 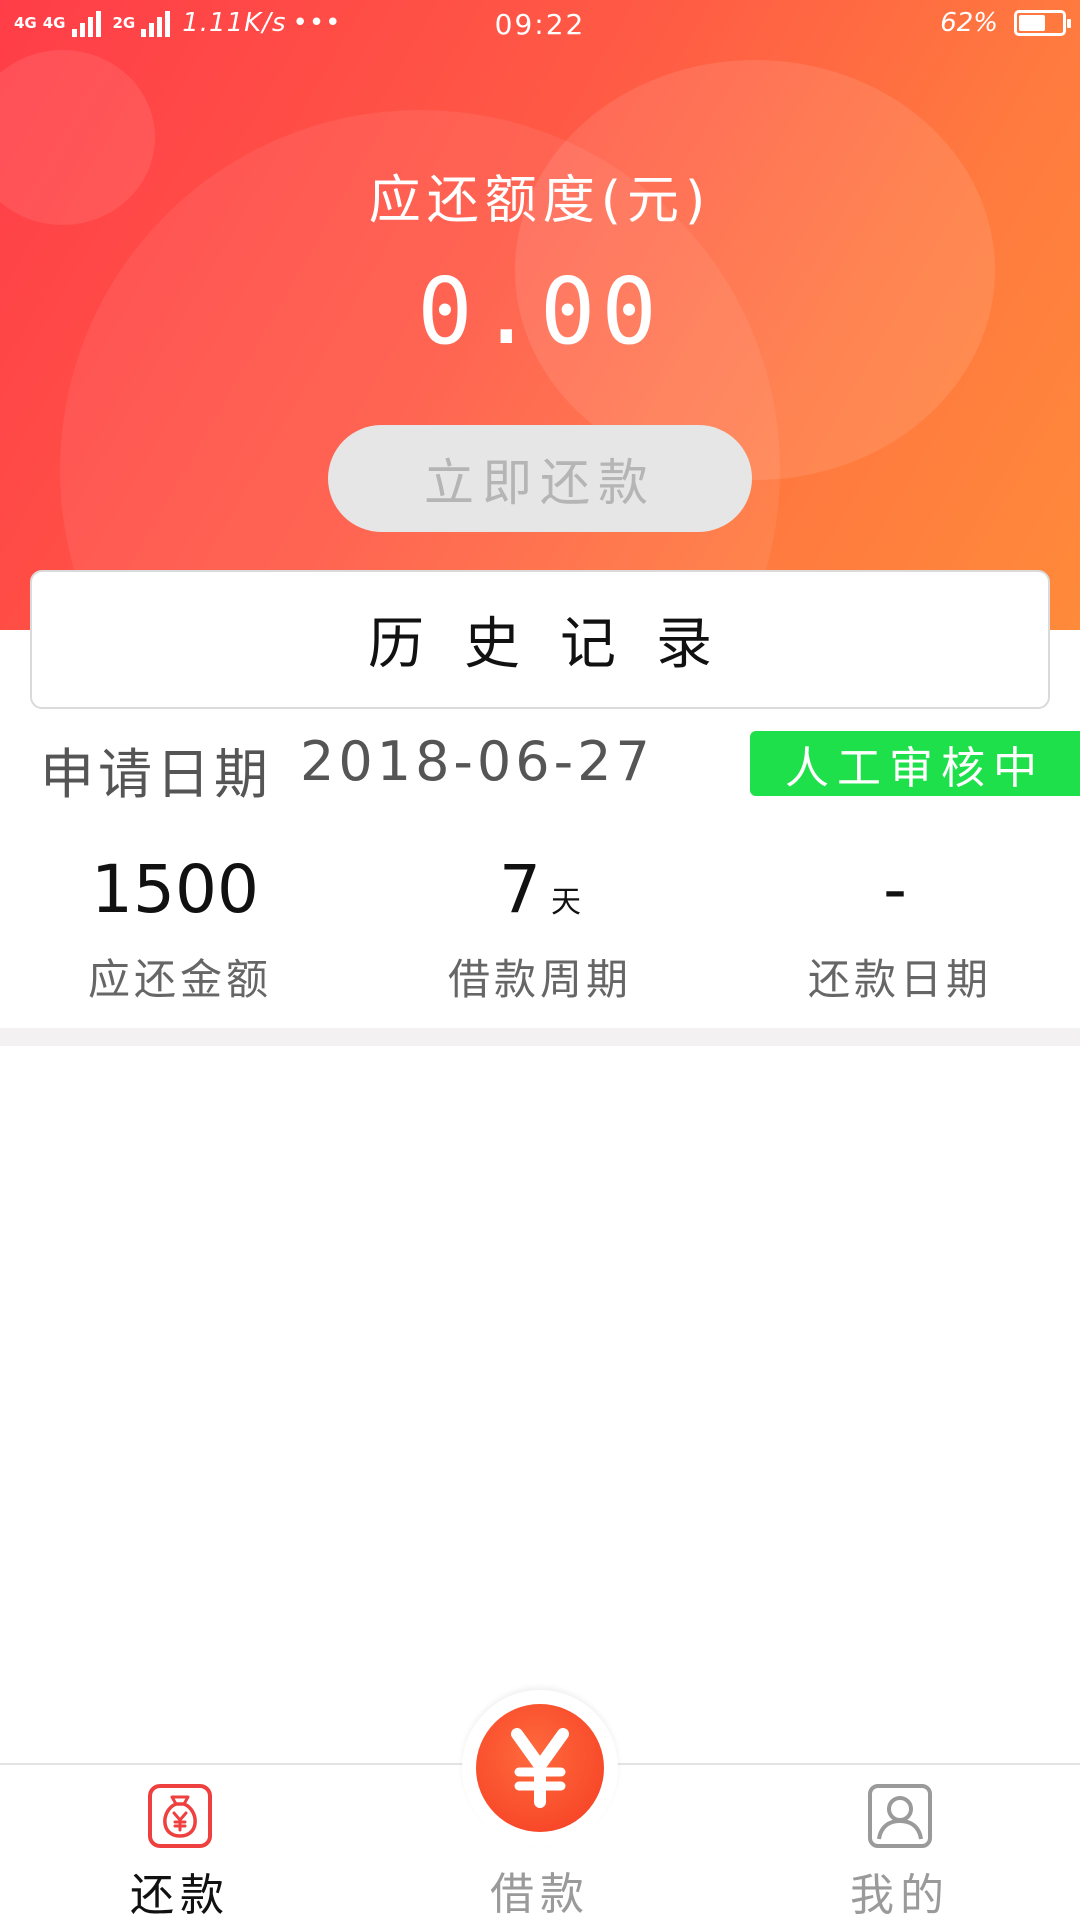 I want to click on apply-date-row: 申请日期 2018-06-27, so click(x=347, y=769).